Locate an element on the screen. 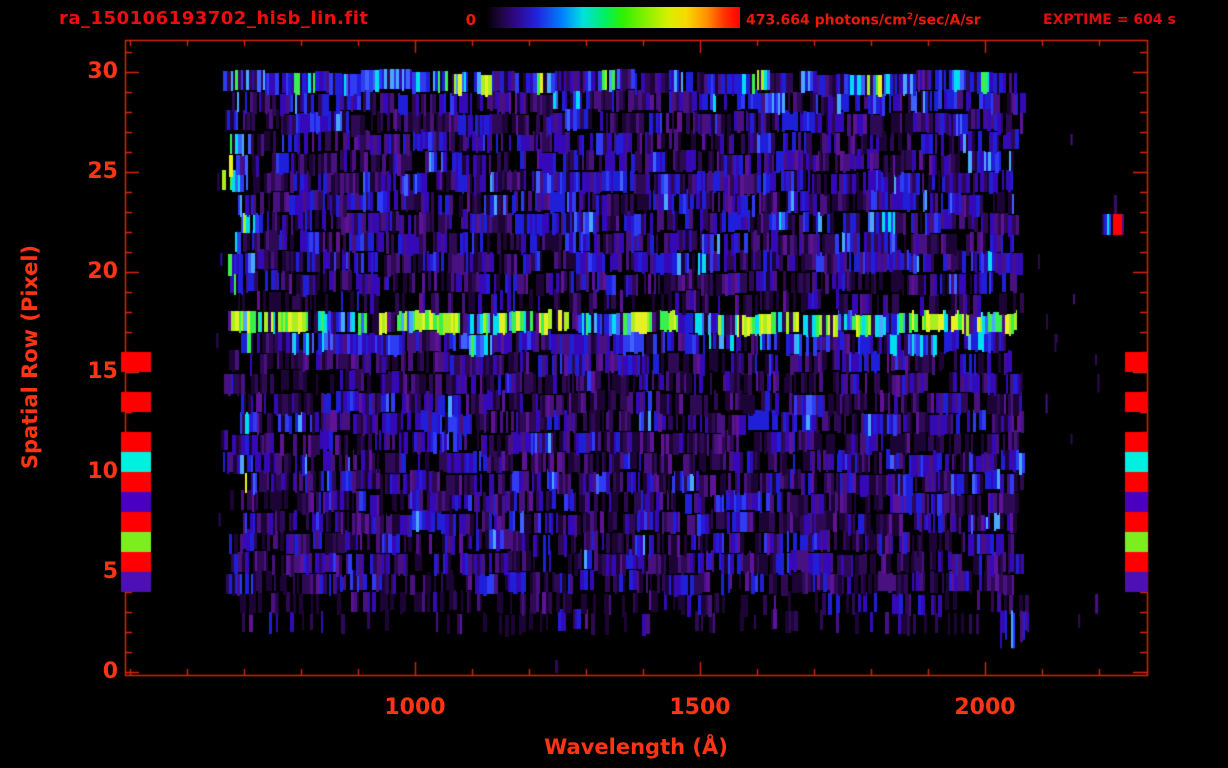 The height and width of the screenshot is (768, 1228). x-tick-label-1500: 1500 is located at coordinates (700, 707).